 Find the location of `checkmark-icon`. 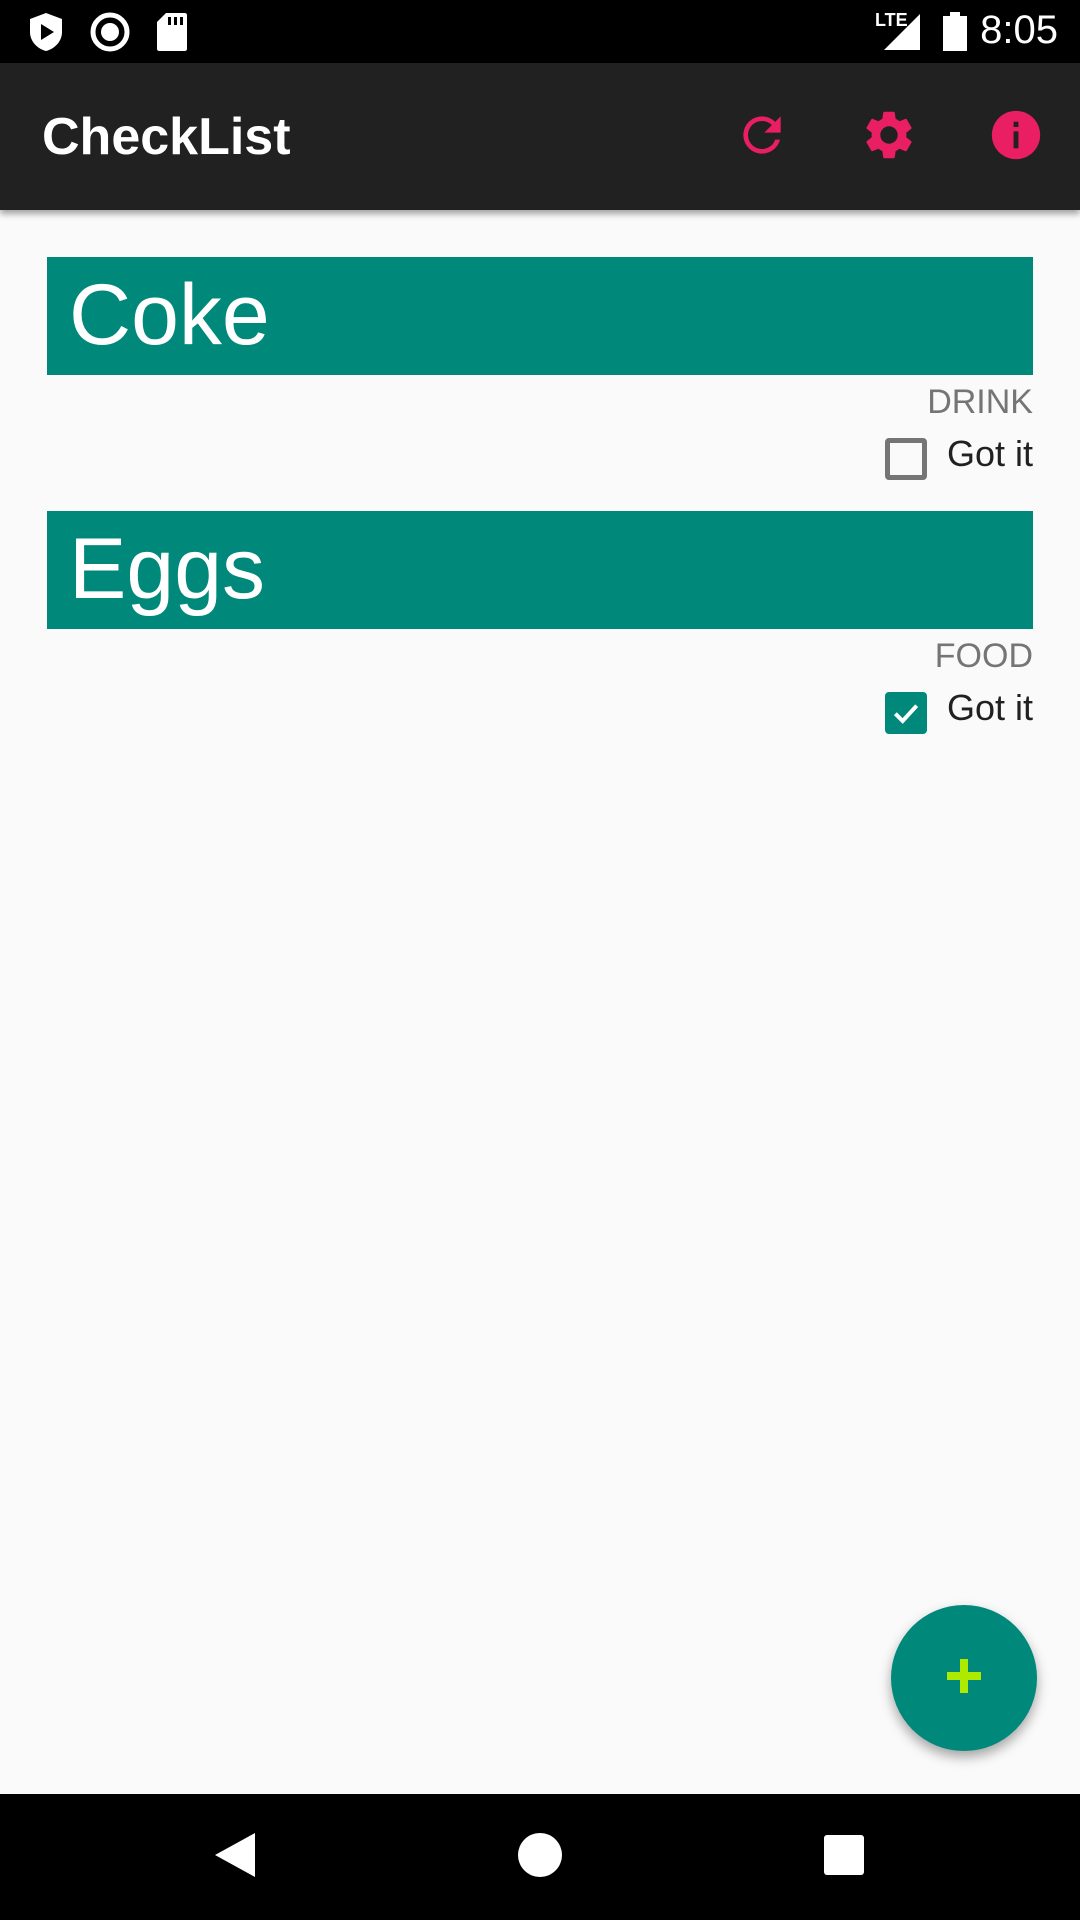

checkmark-icon is located at coordinates (906, 714).